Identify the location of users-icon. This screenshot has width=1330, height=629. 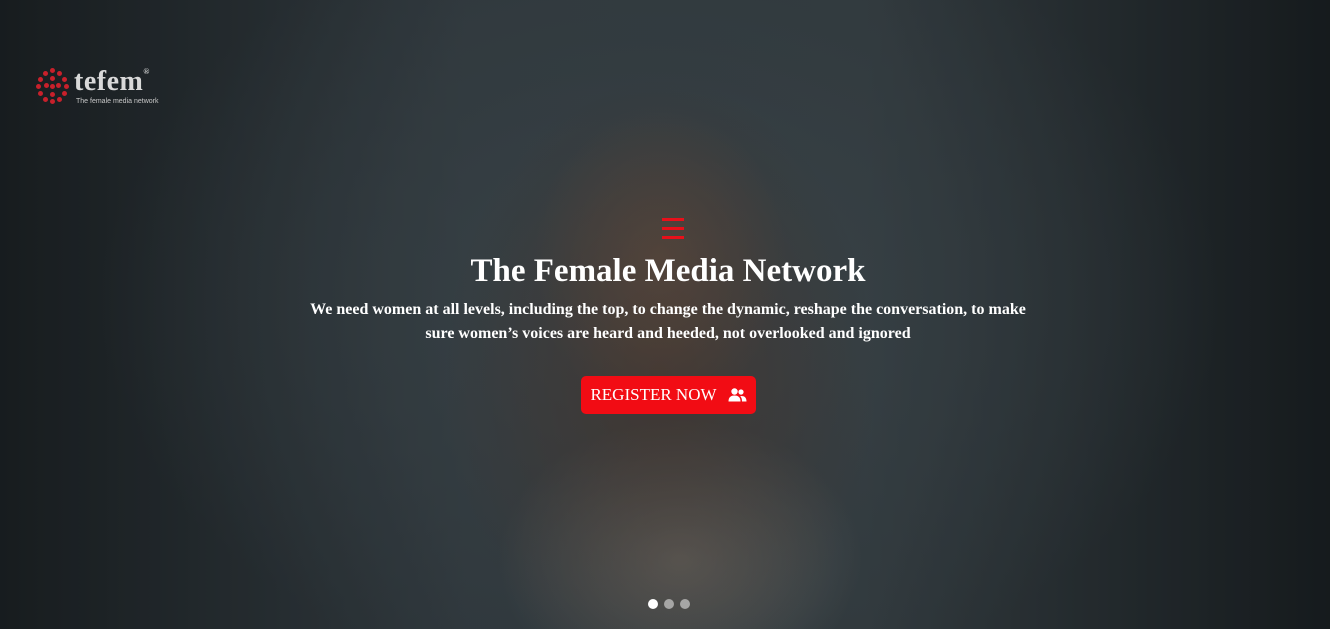
(737, 395).